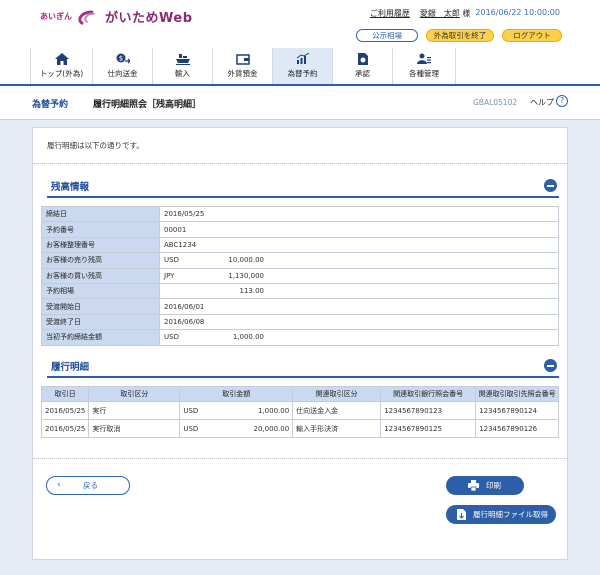 This screenshot has width=600, height=575. I want to click on table-row: 締結日 2016/05/25, so click(300, 214).